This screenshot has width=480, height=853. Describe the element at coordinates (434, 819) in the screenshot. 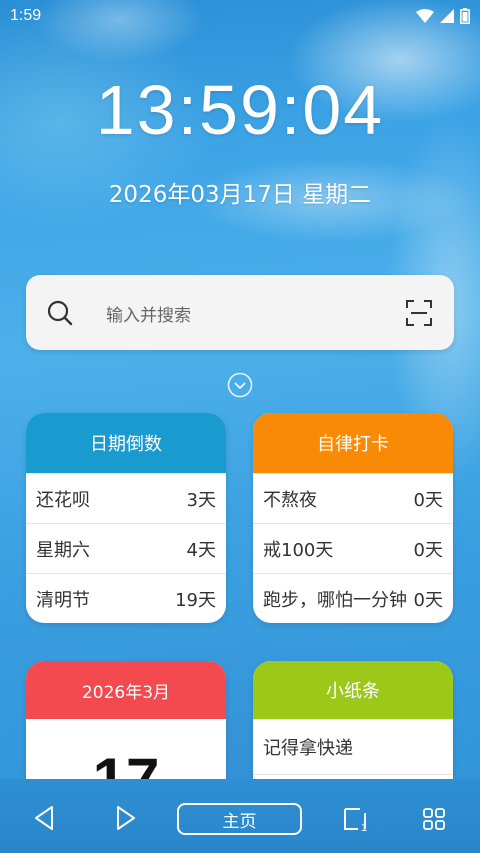

I see `menu-grid-icon` at that location.